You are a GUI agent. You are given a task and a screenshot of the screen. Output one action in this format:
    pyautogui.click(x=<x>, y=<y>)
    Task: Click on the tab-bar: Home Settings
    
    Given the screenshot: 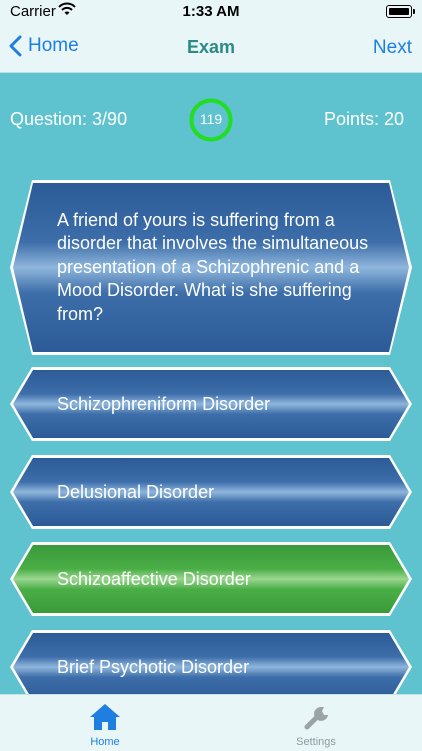 What is the action you would take?
    pyautogui.click(x=211, y=722)
    